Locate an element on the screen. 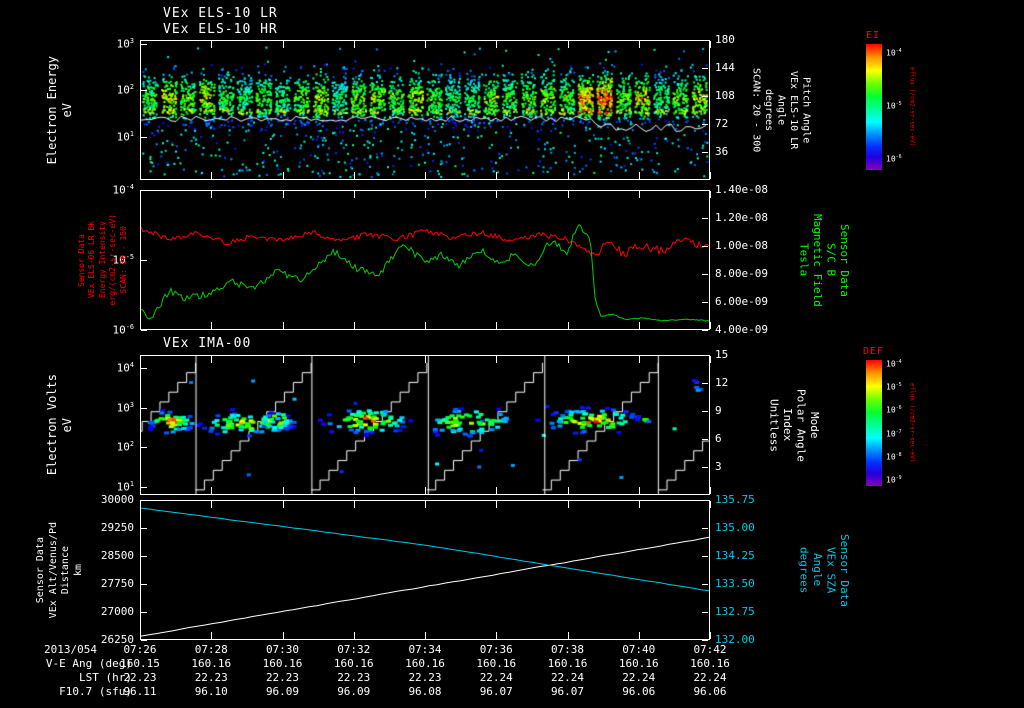 The image size is (1024, 708). panel4-right-axis-title-line: Sensor Data is located at coordinates (845, 570).